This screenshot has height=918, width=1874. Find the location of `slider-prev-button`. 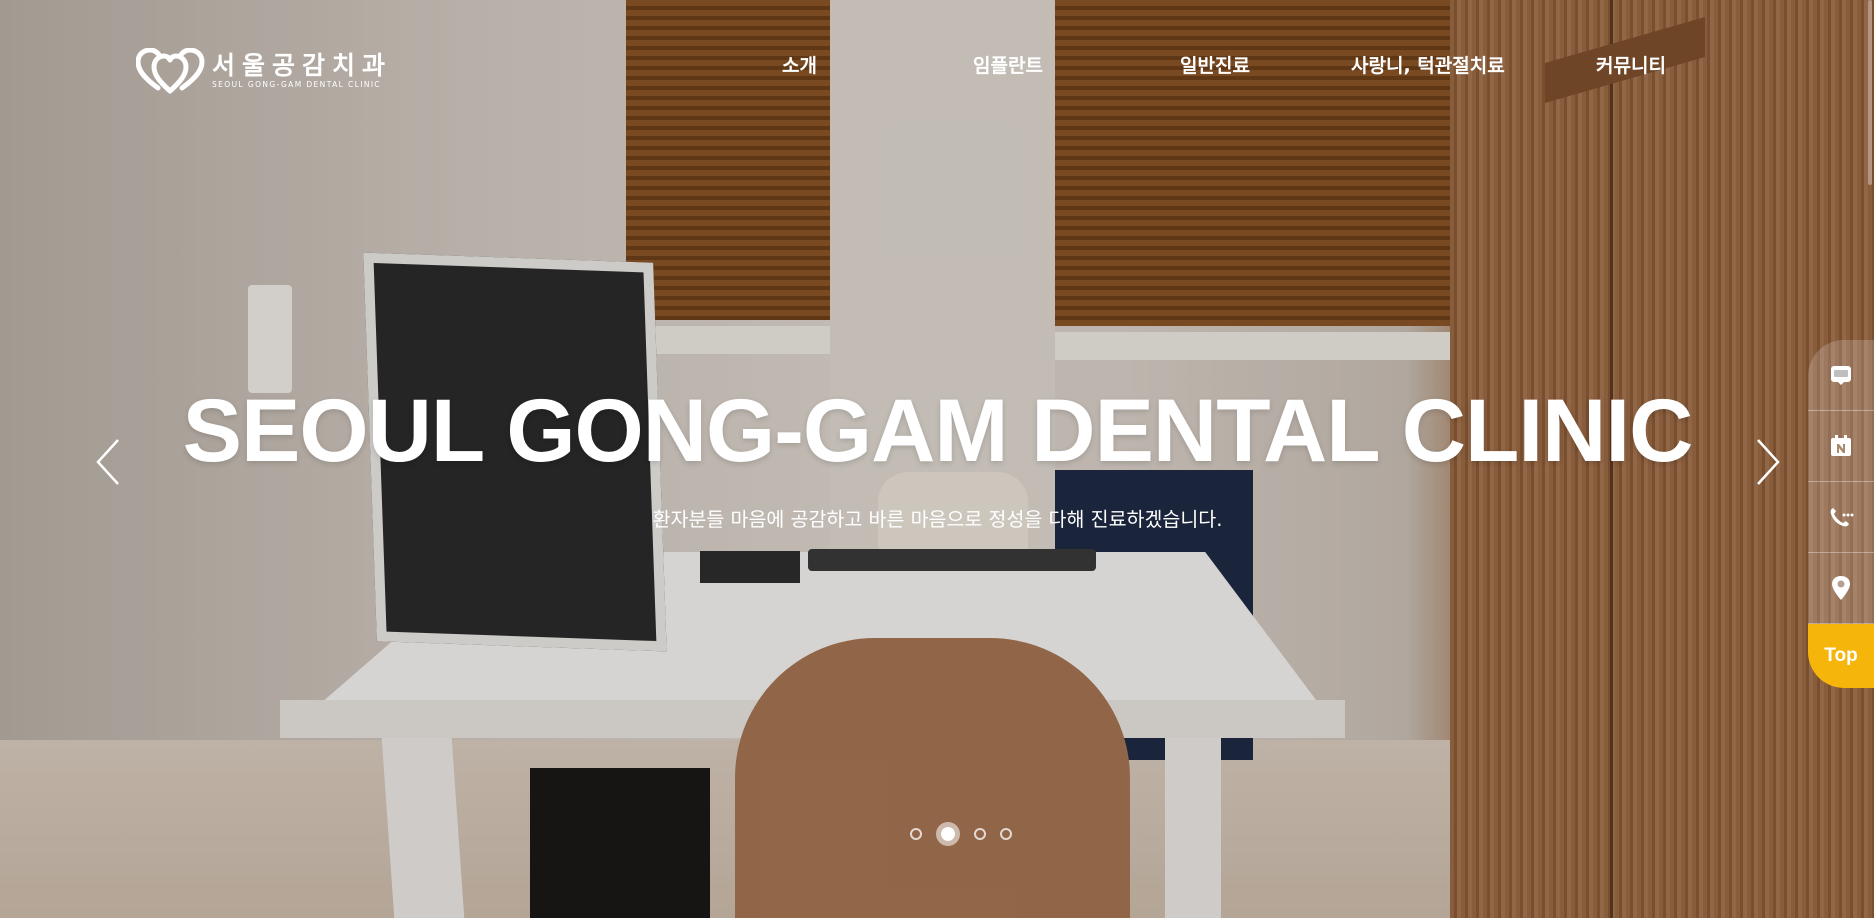

slider-prev-button is located at coordinates (108, 462).